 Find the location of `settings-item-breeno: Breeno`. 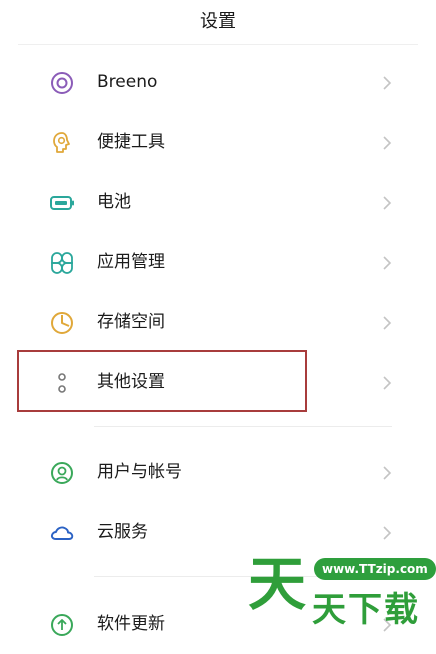

settings-item-breeno: Breeno is located at coordinates (218, 82).